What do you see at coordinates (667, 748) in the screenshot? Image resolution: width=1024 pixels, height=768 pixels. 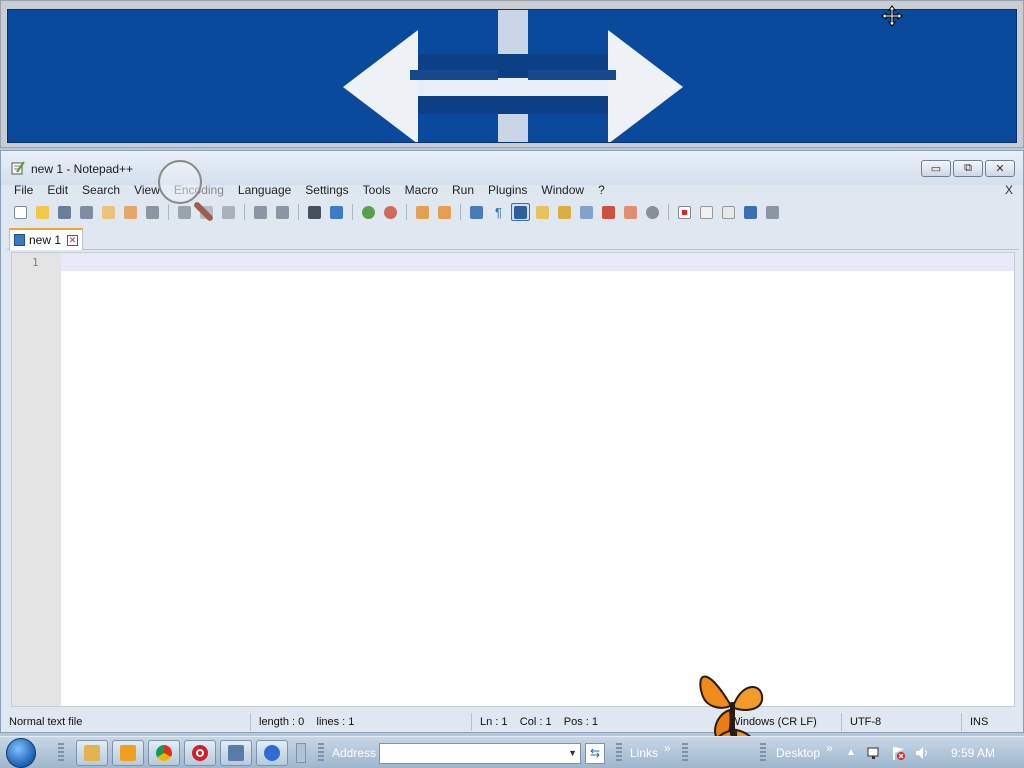 I see `links-chevron-icon: »` at bounding box center [667, 748].